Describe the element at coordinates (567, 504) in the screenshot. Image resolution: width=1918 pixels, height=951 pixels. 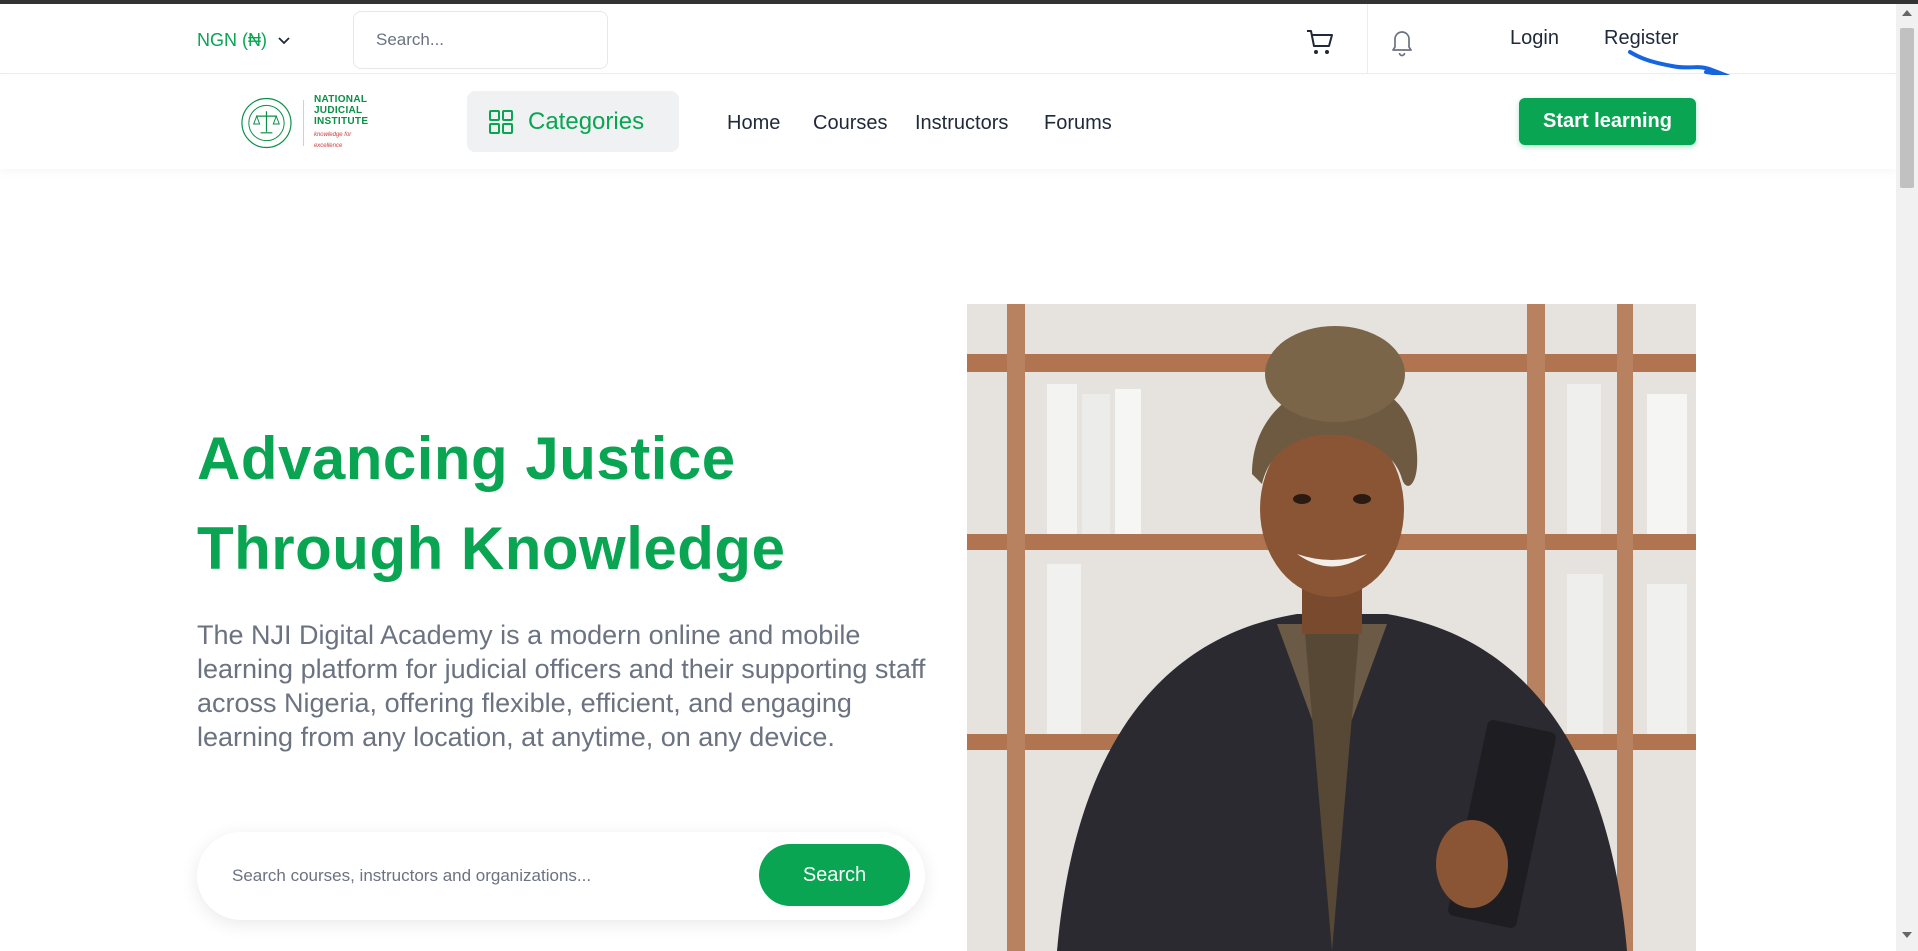
I see `hero-title: Advancing Justice Through Knowledge` at that location.